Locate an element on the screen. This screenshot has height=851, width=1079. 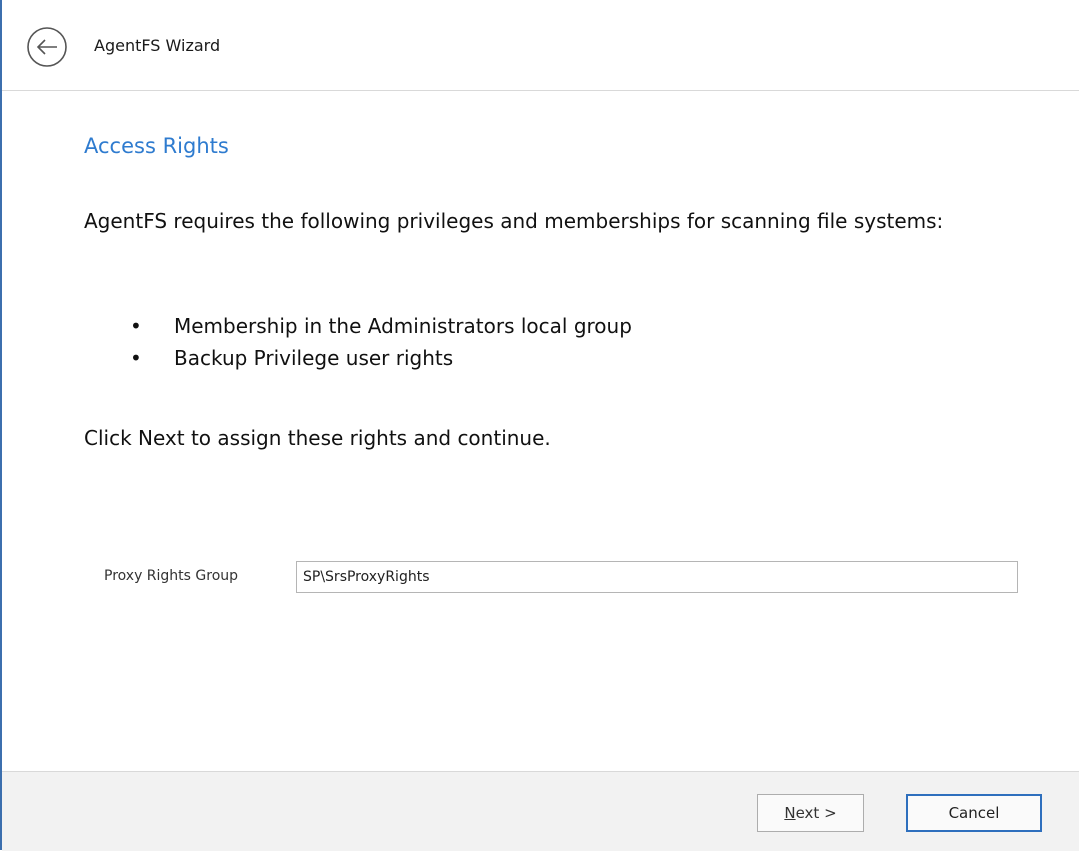
back-arrow-circle-icon is located at coordinates (47, 47).